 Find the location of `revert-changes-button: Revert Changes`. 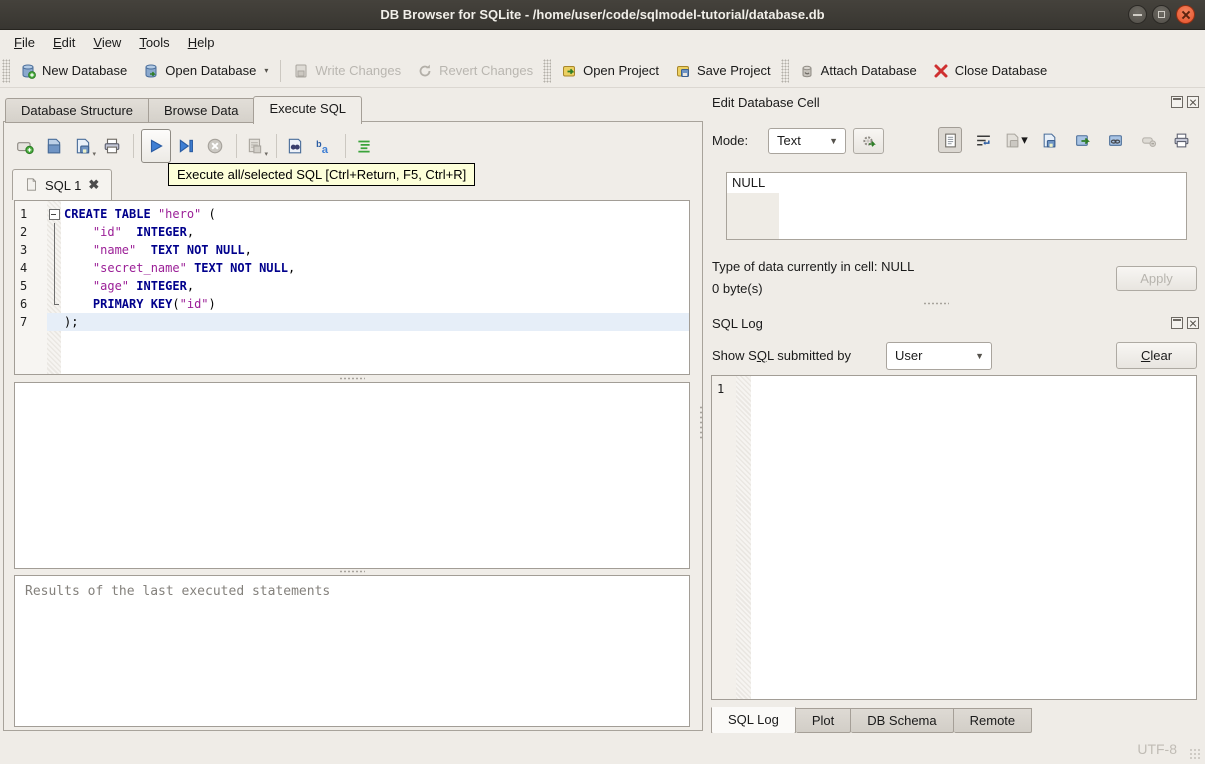

revert-changes-button: Revert Changes is located at coordinates (475, 71).